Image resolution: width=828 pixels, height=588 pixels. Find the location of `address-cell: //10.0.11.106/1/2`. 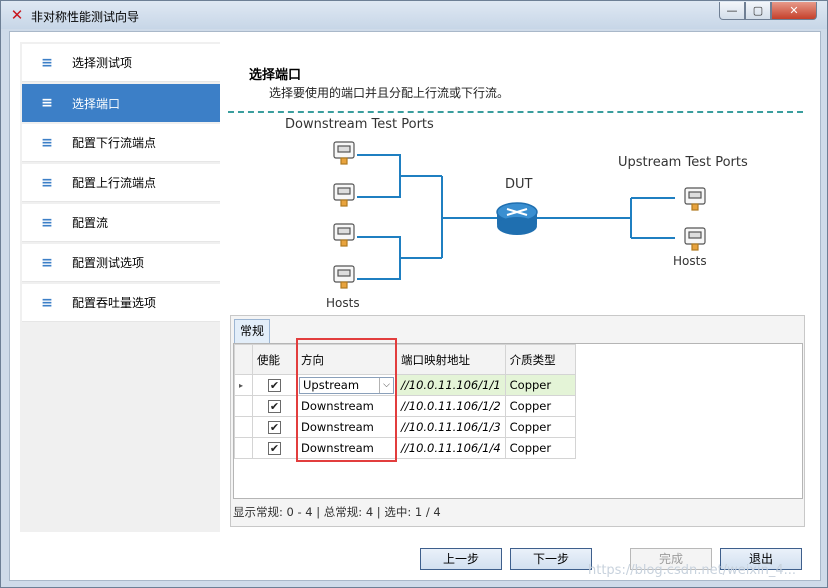

address-cell: //10.0.11.106/1/2 is located at coordinates (451, 406).